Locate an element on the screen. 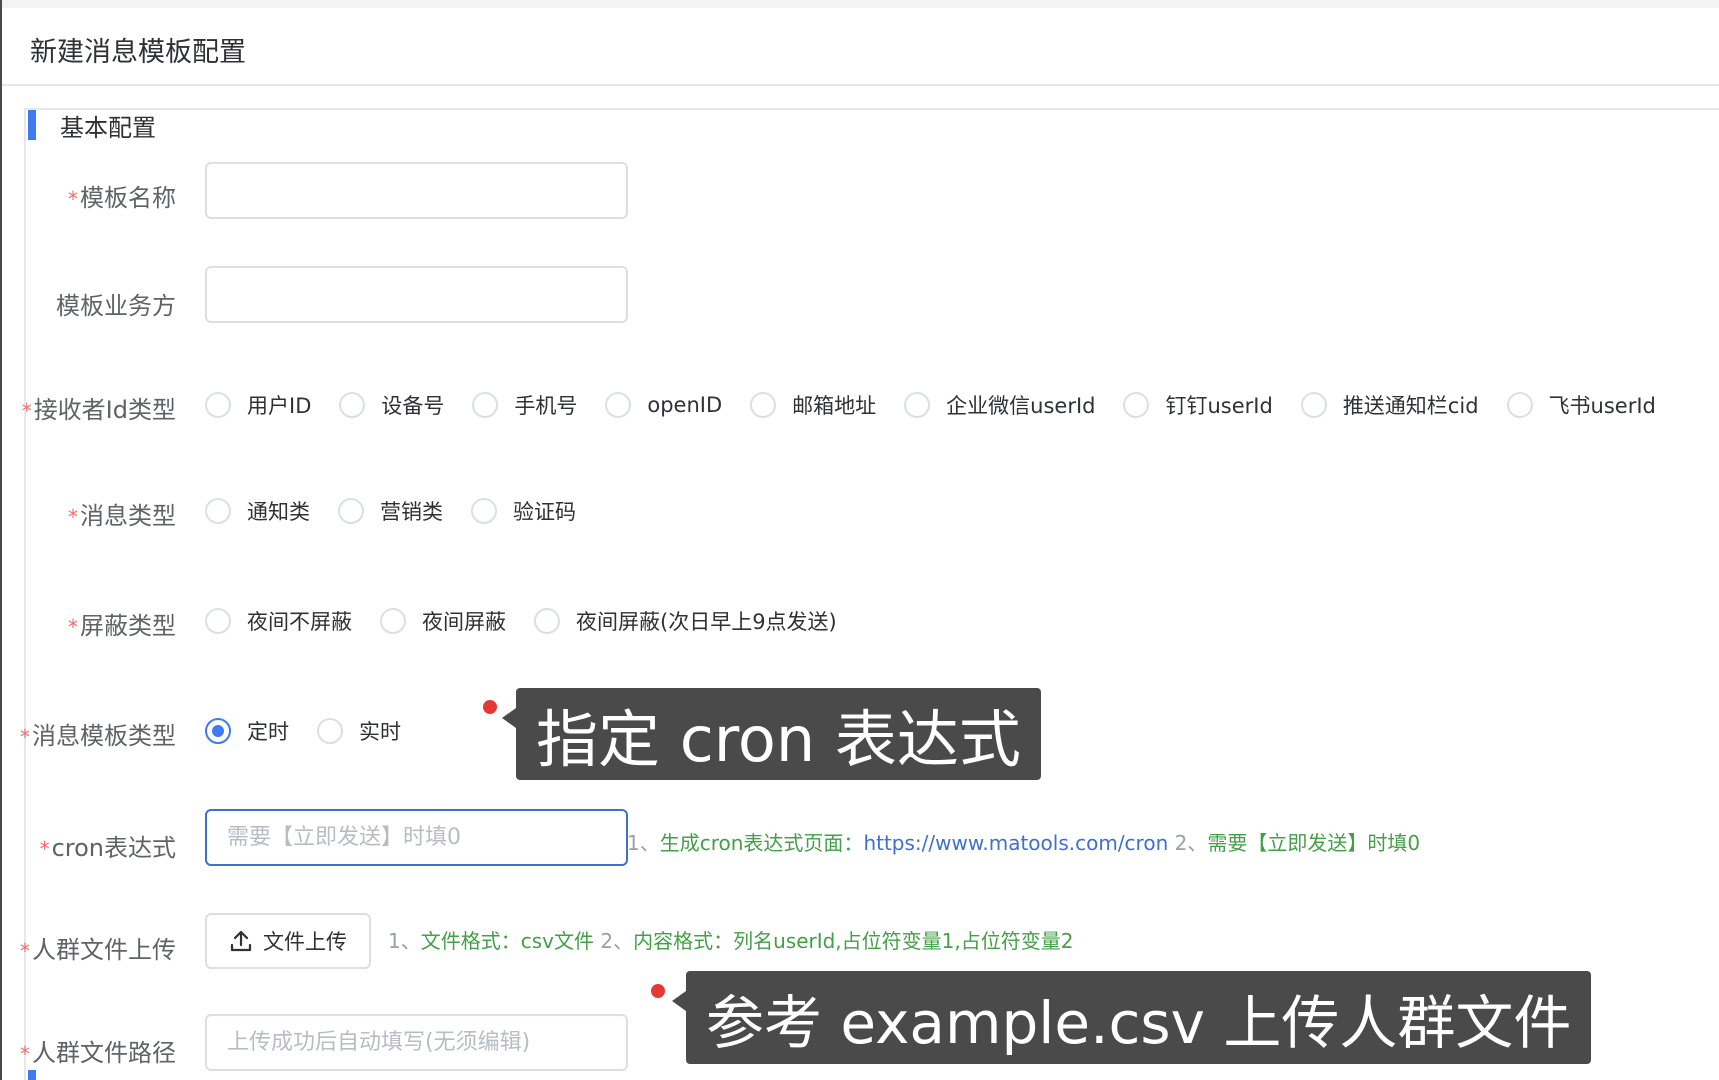 The image size is (1719, 1080). radio-push-cid: 推送通知栏cid is located at coordinates (1389, 405).